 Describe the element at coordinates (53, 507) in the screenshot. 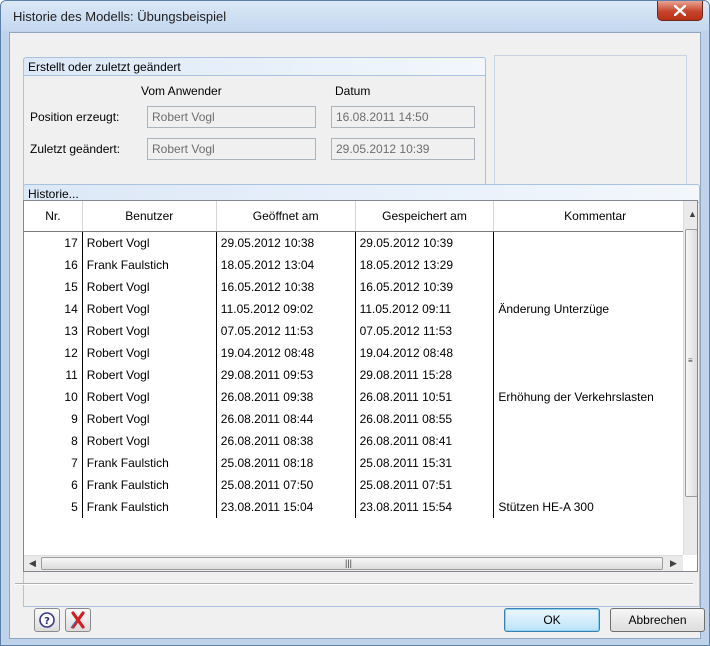

I see `cell-nr: 5` at that location.